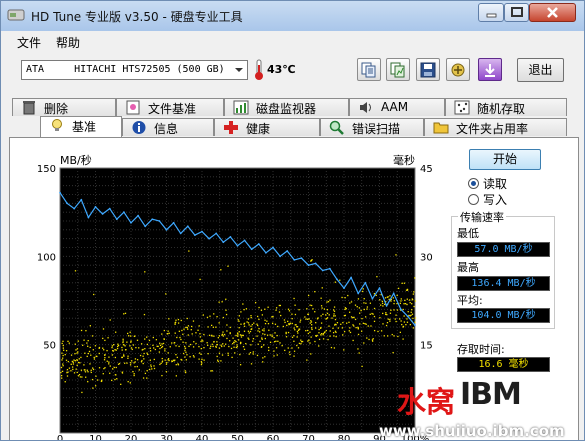  I want to click on x-tick-label: 0, so click(60, 437).